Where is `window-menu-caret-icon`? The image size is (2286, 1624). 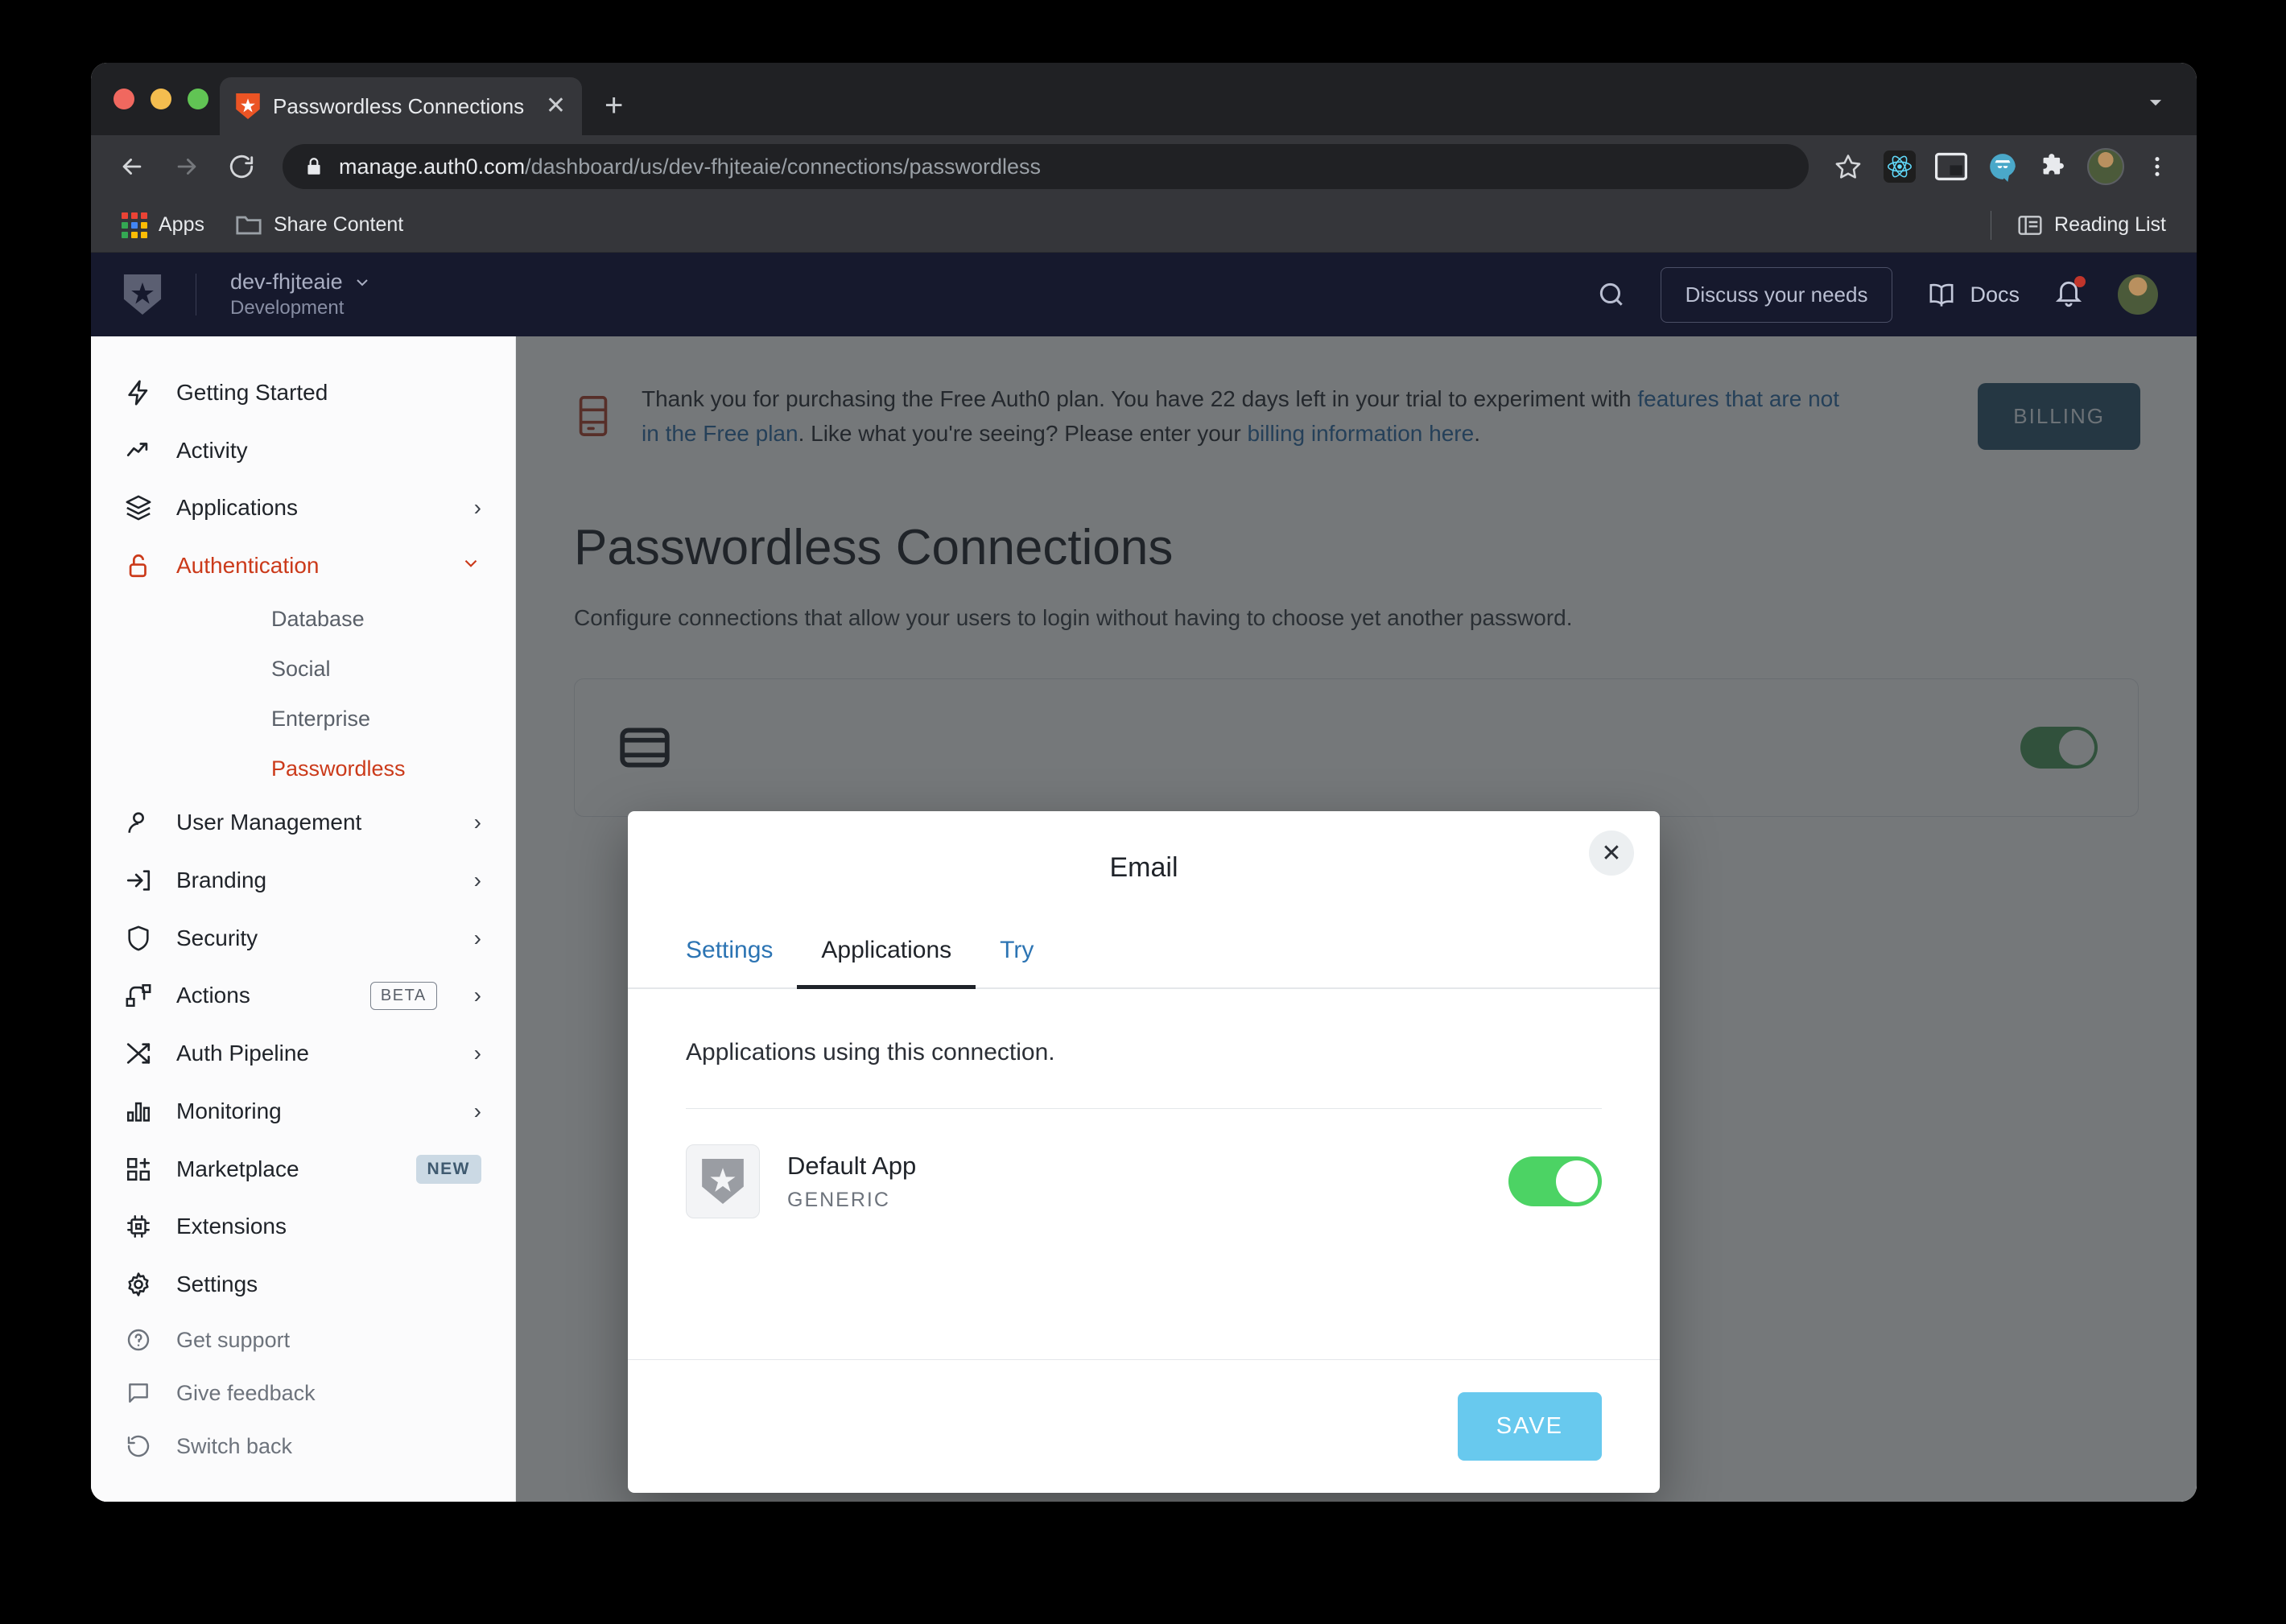
window-menu-caret-icon is located at coordinates (2155, 104).